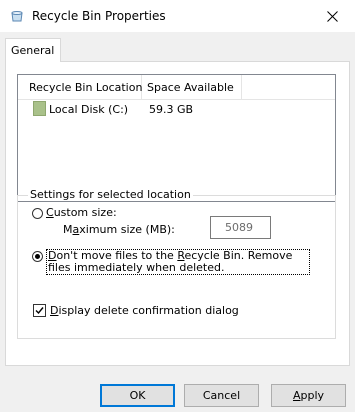 The height and width of the screenshot is (412, 355). I want to click on mnemonic: C, so click(50, 212).